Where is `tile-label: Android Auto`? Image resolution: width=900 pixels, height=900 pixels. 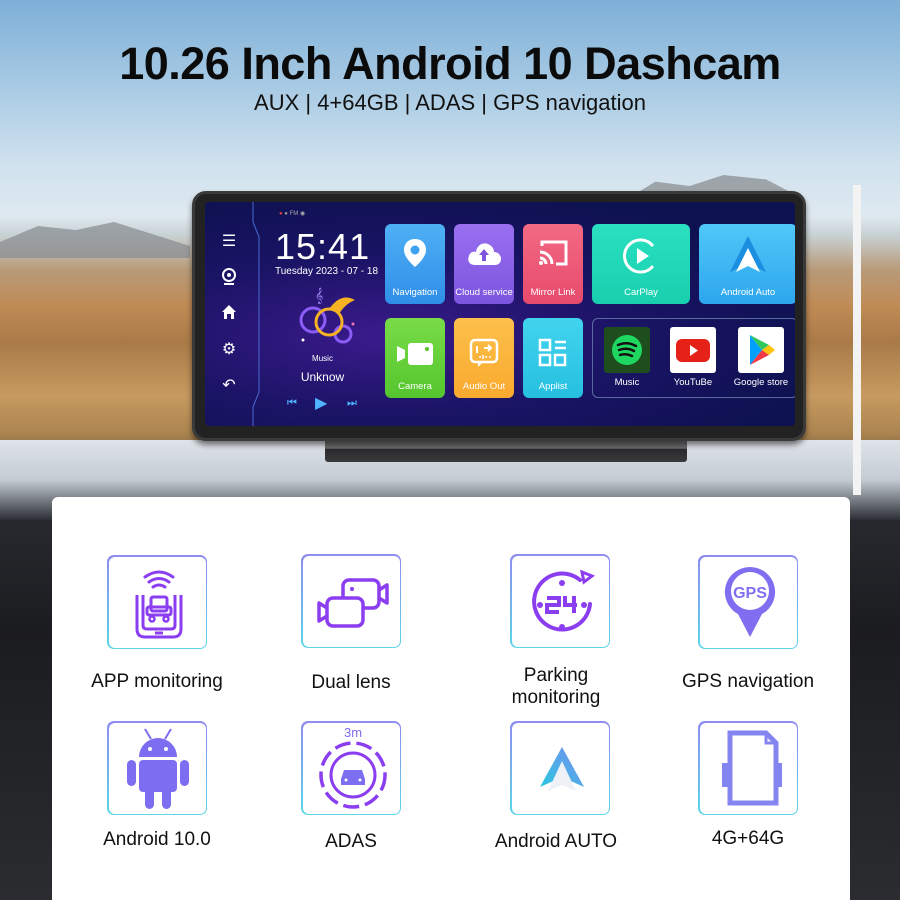
tile-label: Android Auto is located at coordinates (748, 292).